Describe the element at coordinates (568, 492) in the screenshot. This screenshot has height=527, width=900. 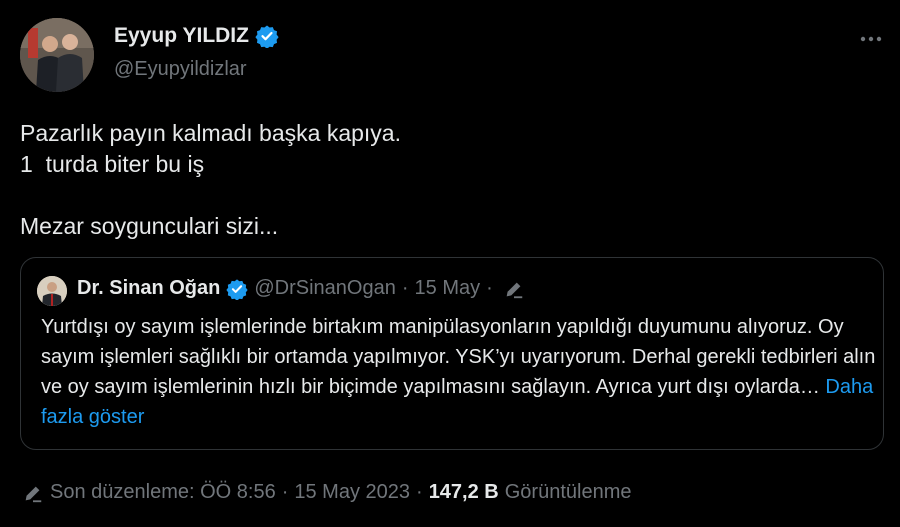
I see `views-label: Görüntülenme` at that location.